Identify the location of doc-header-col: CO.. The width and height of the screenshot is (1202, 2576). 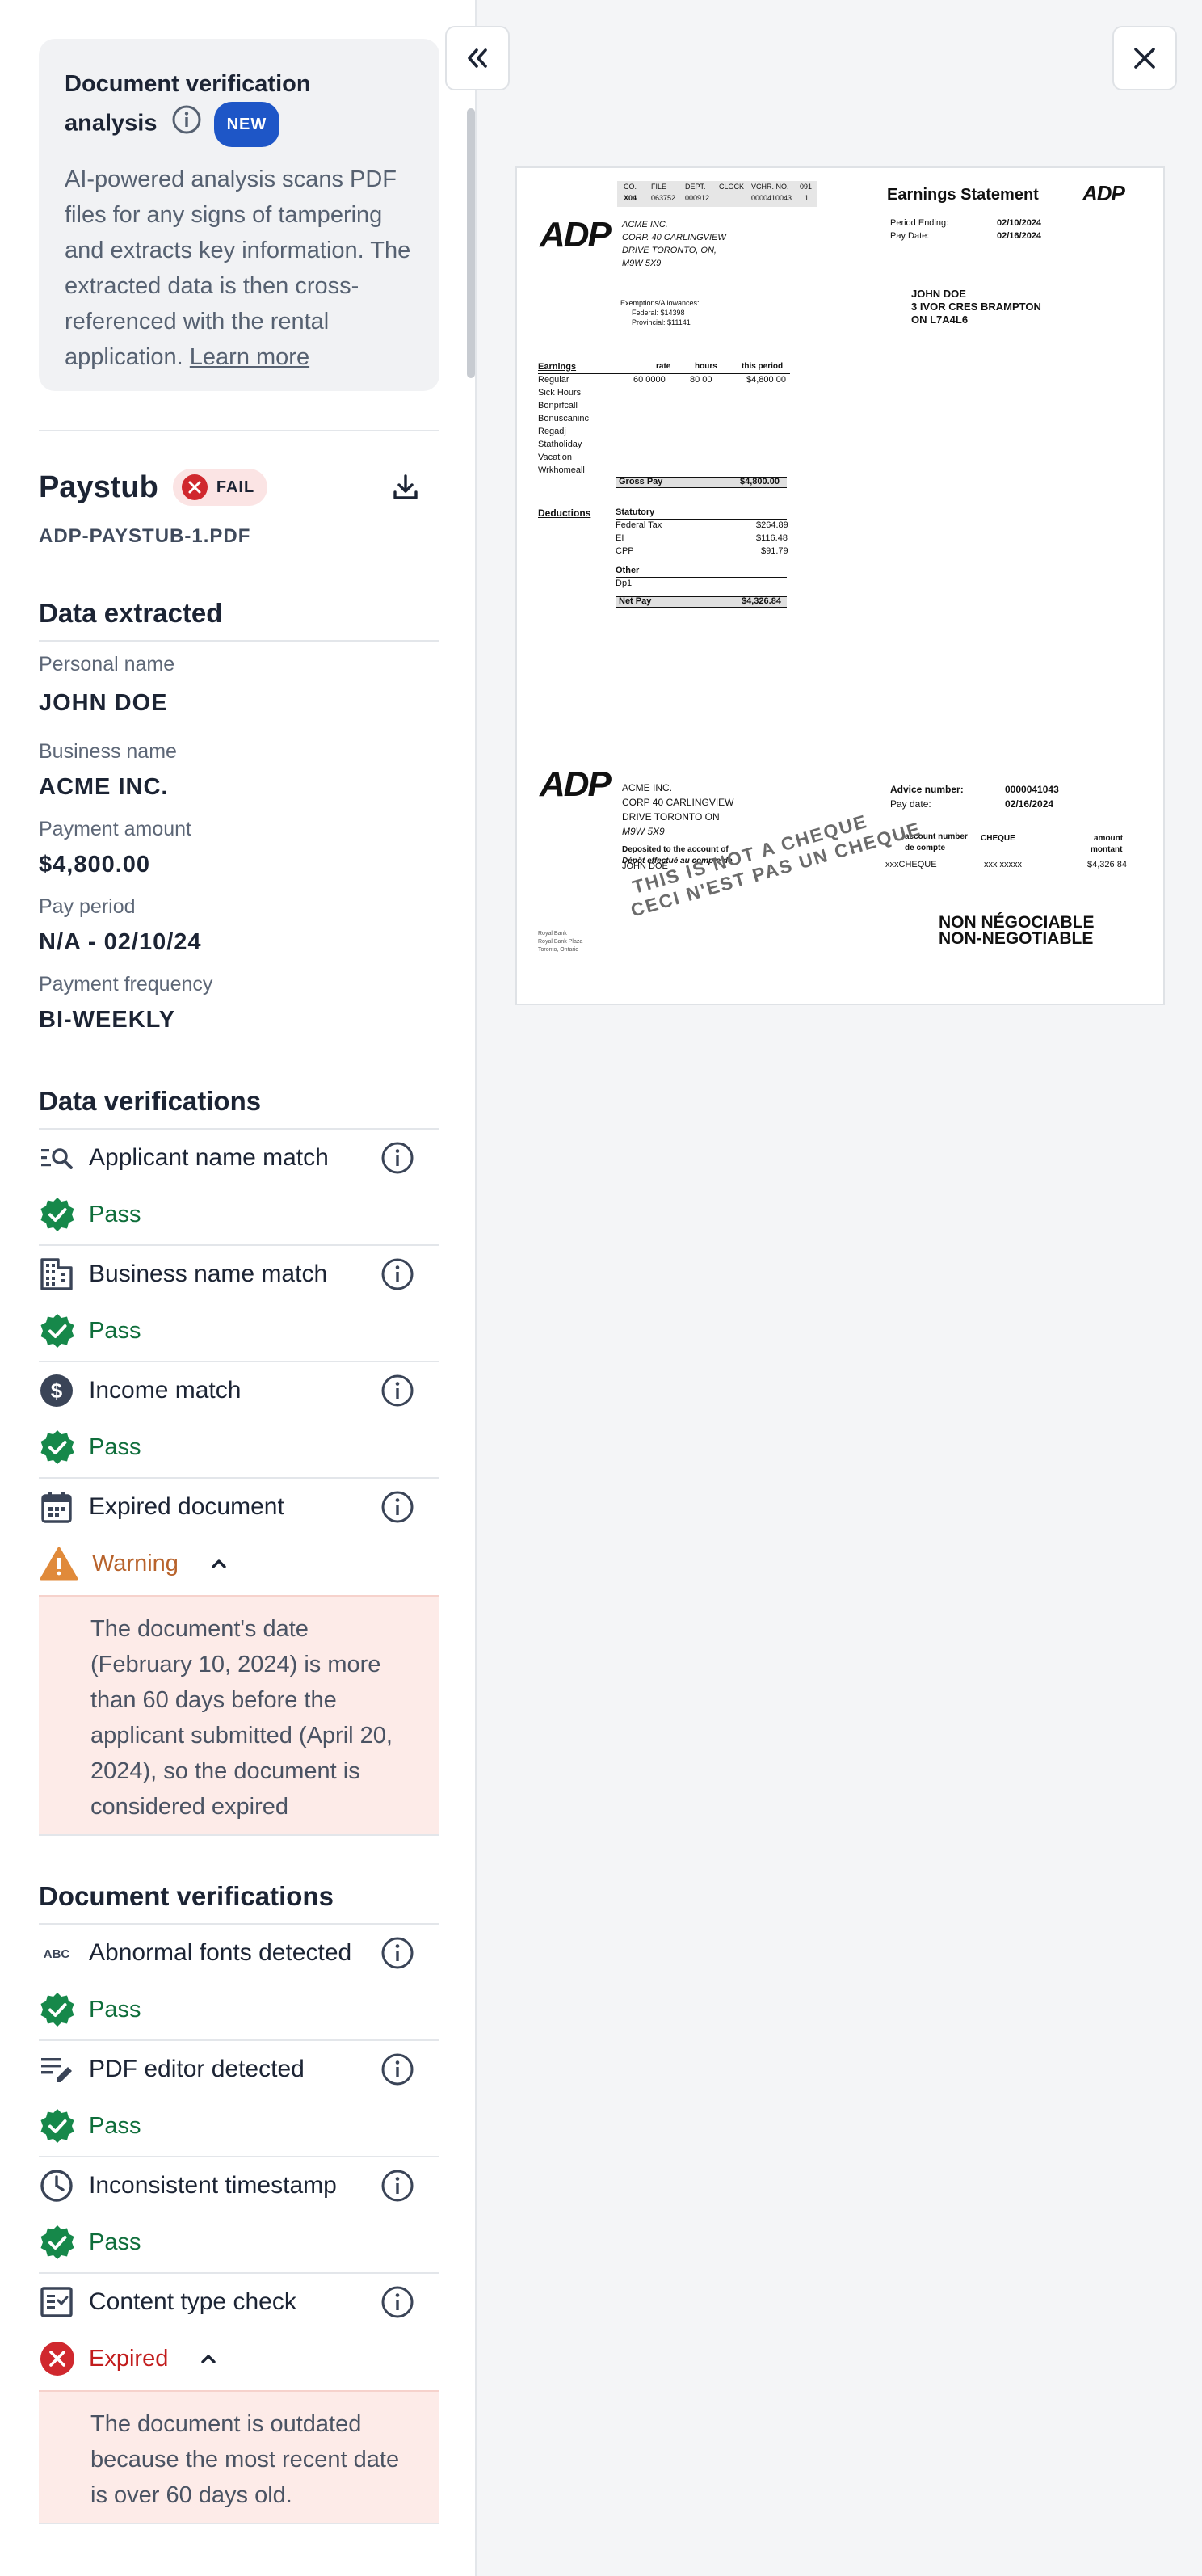
(630, 187).